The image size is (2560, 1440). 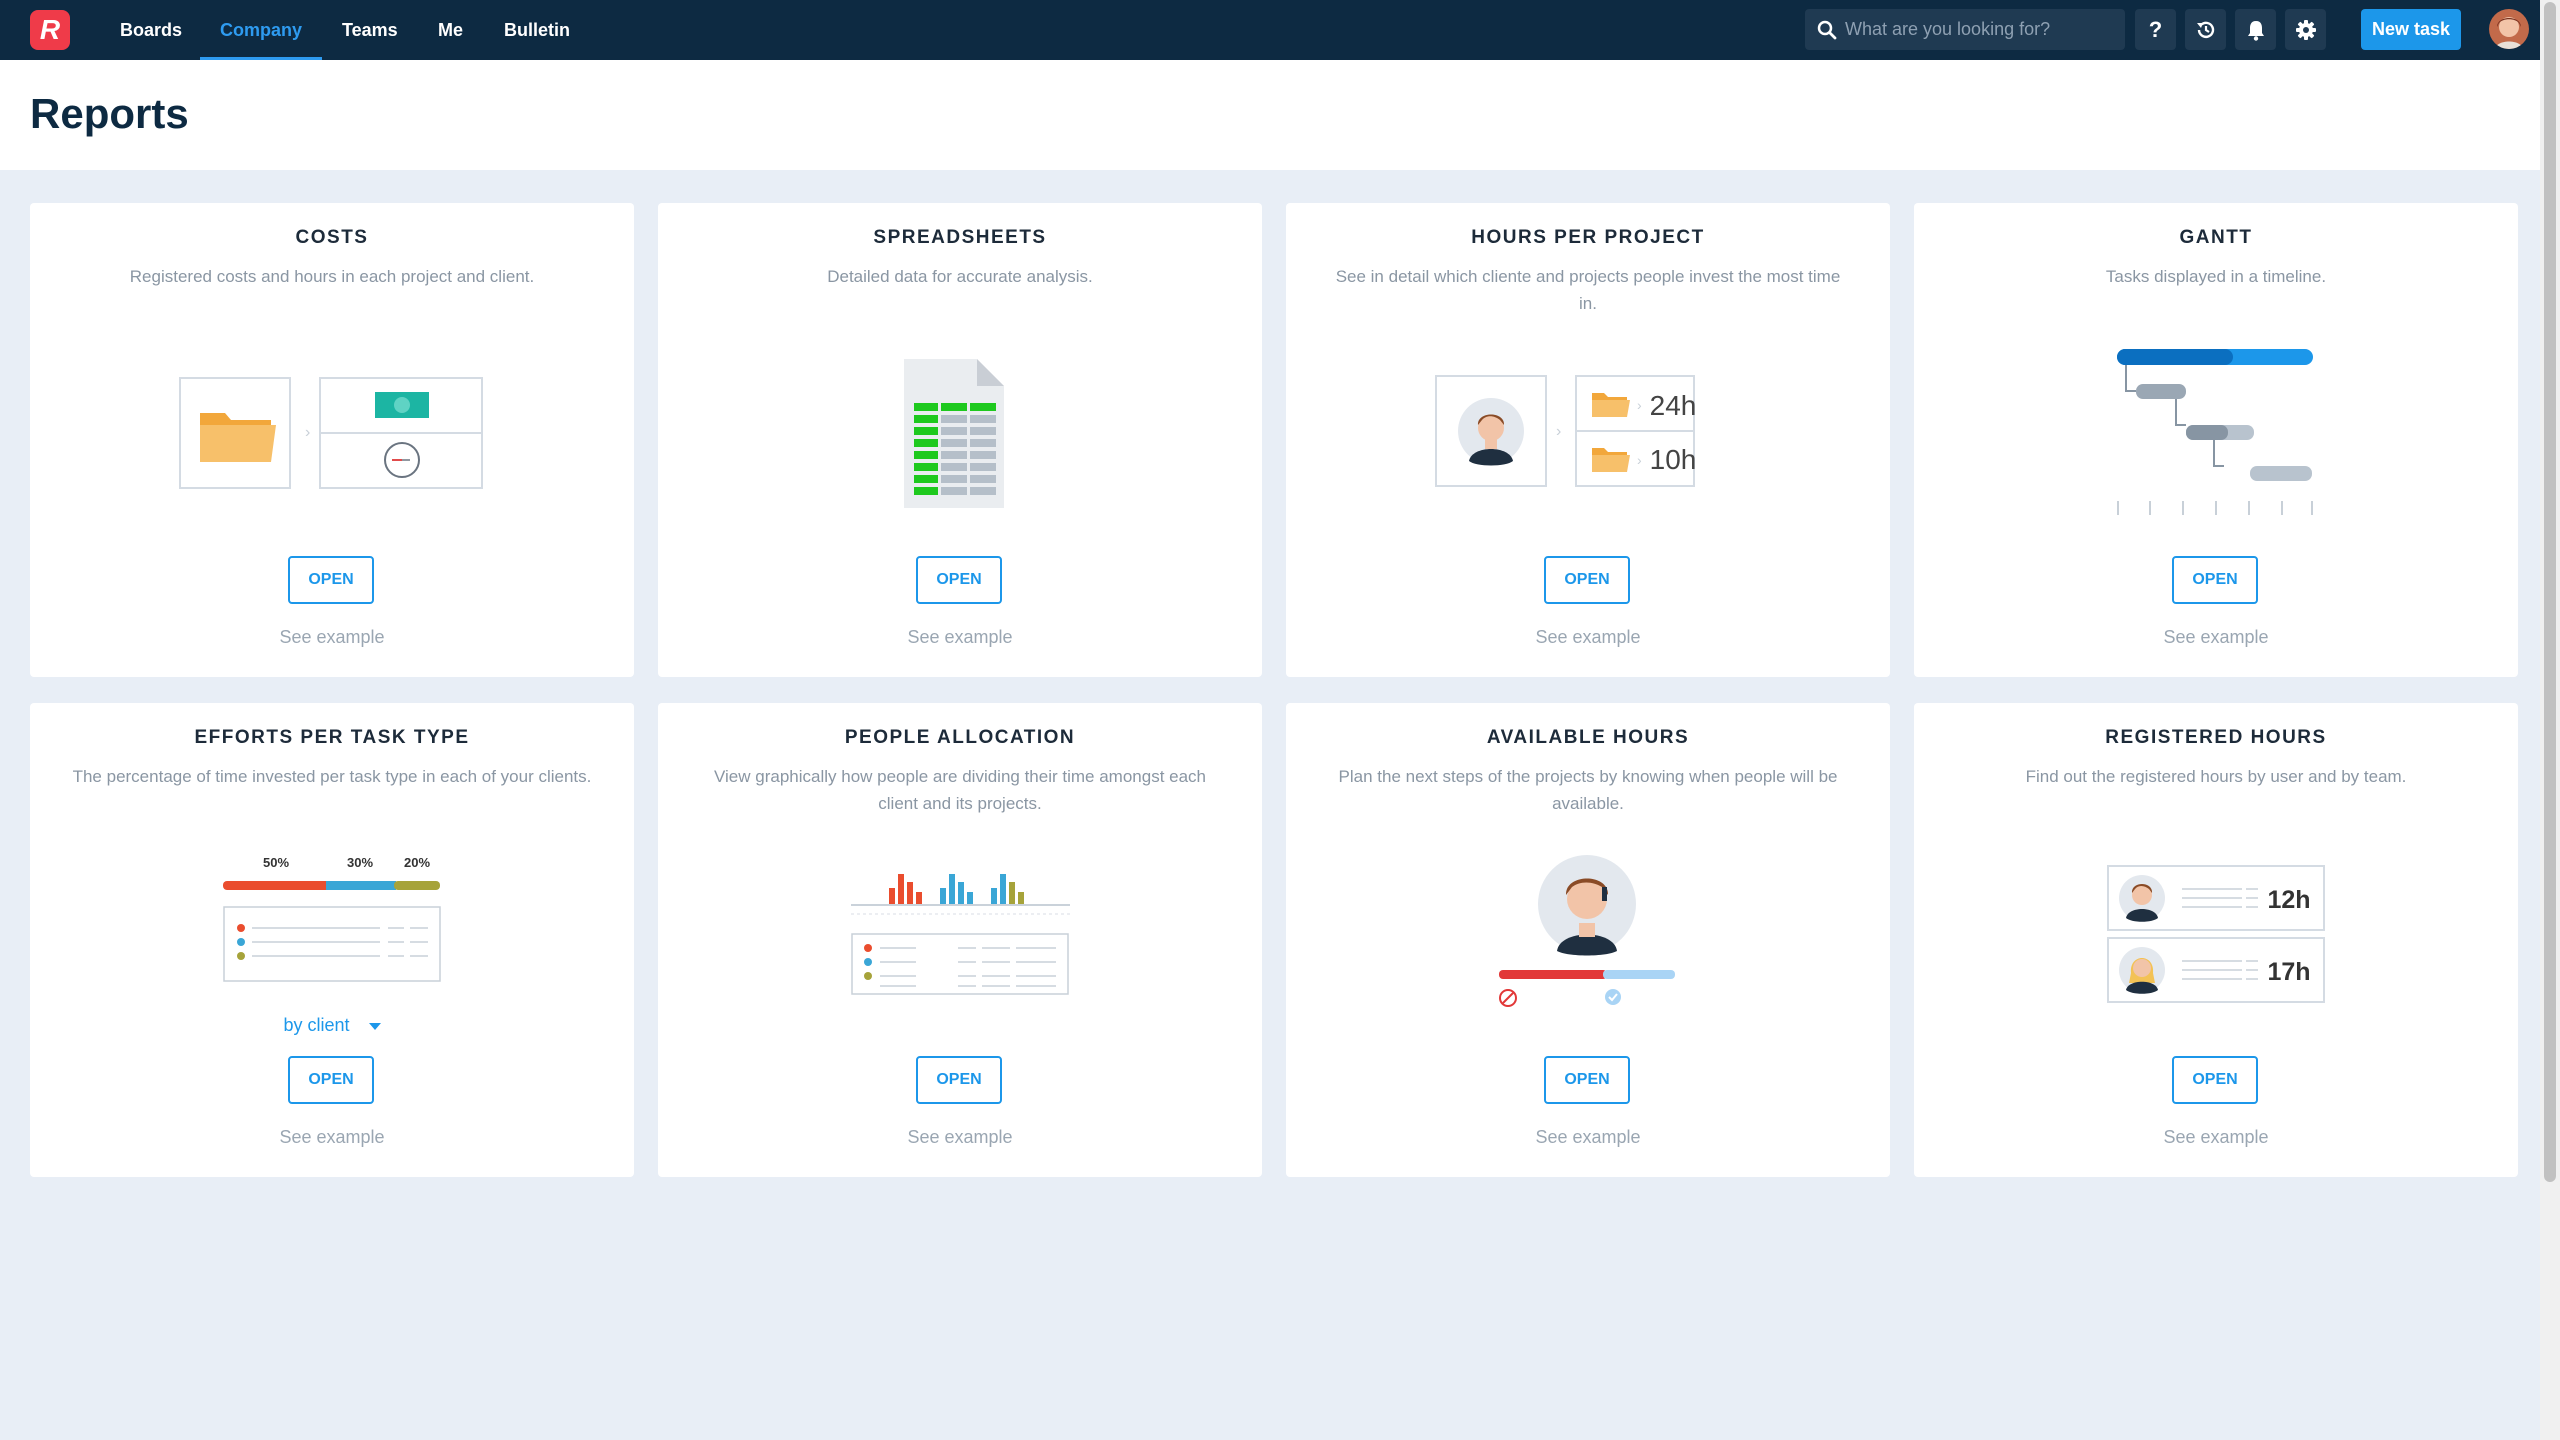 I want to click on percent-label-1: 50%, so click(x=276, y=862).